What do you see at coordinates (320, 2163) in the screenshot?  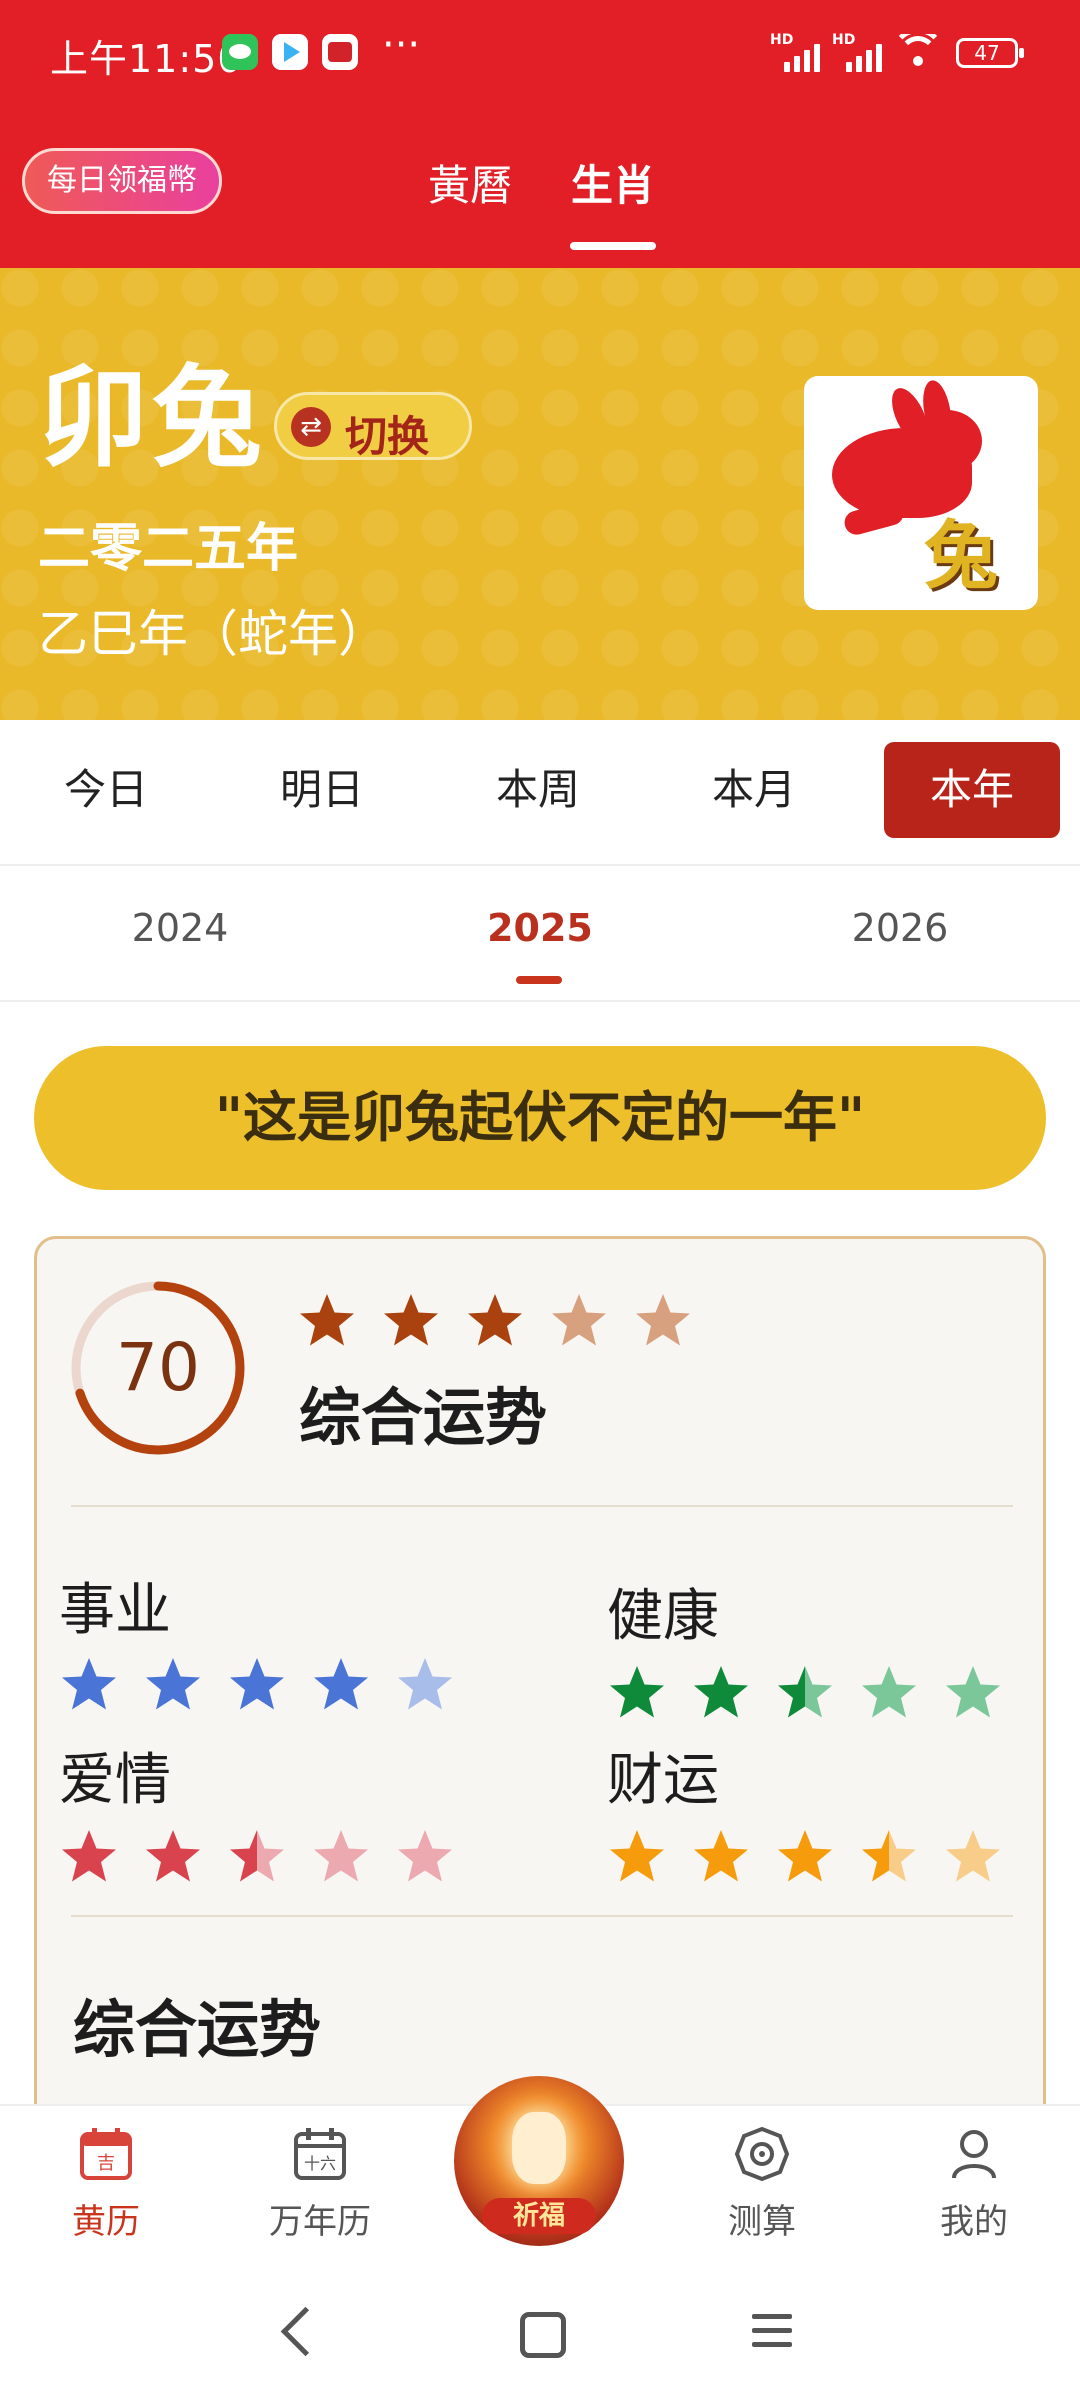 I see `svg-text: 十六` at bounding box center [320, 2163].